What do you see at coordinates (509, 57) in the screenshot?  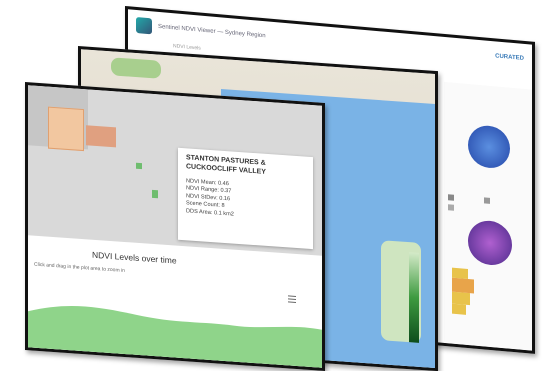 I see `brand-logo-text: CURATED` at bounding box center [509, 57].